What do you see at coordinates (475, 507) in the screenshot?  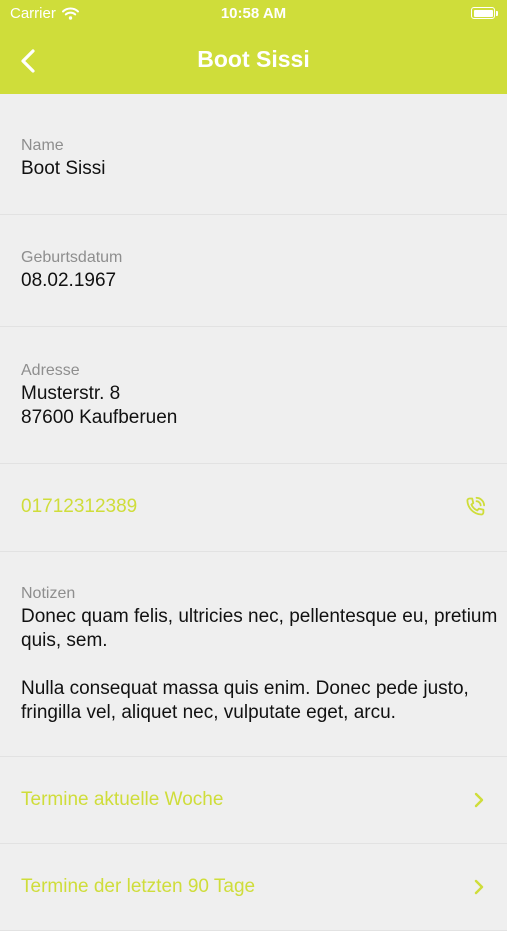 I see `phone-call-icon` at bounding box center [475, 507].